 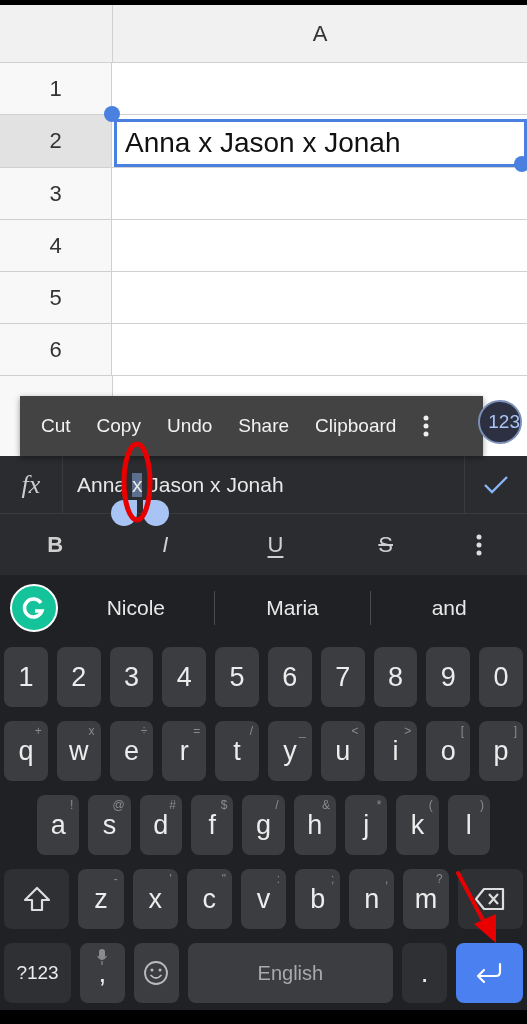 I want to click on key: 5, so click(x=237, y=677).